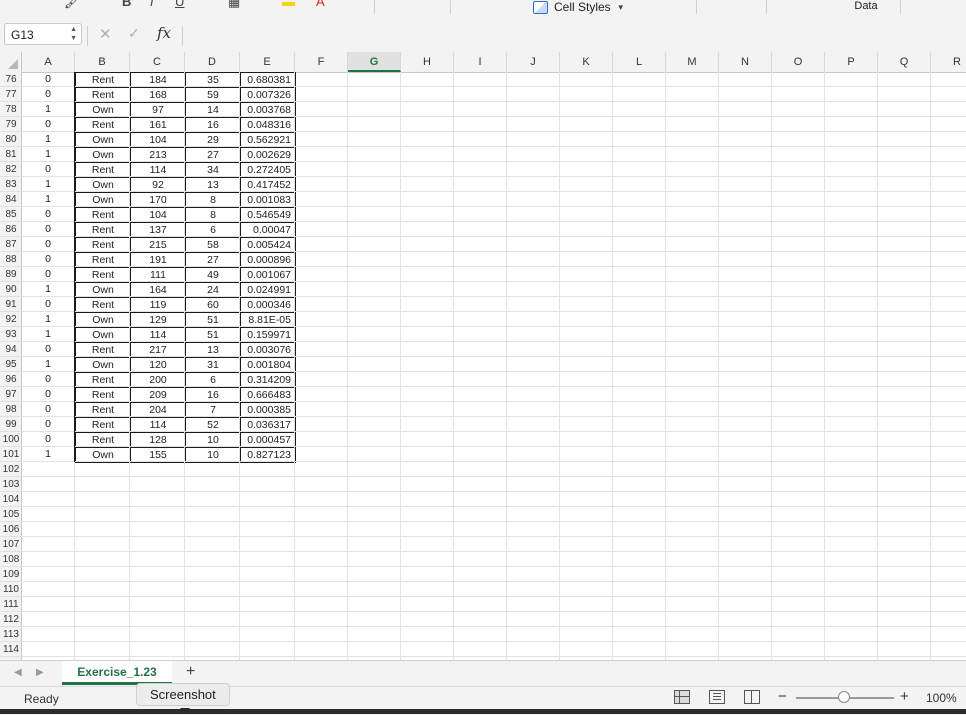 Image resolution: width=966 pixels, height=715 pixels. I want to click on enter-check-icon: ✓, so click(134, 33).